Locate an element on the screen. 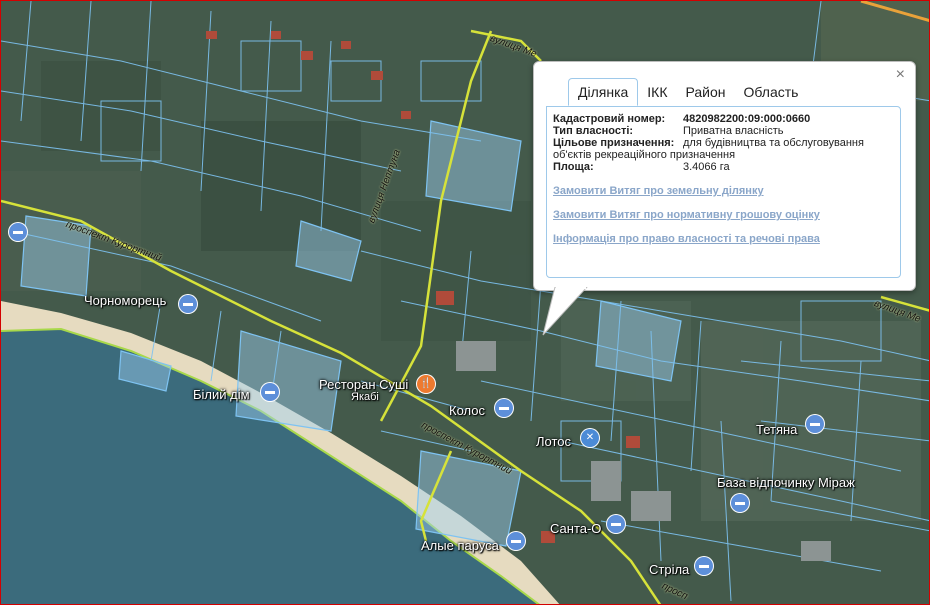 This screenshot has width=930, height=605. place-label-santa: Санта-О is located at coordinates (575, 528).